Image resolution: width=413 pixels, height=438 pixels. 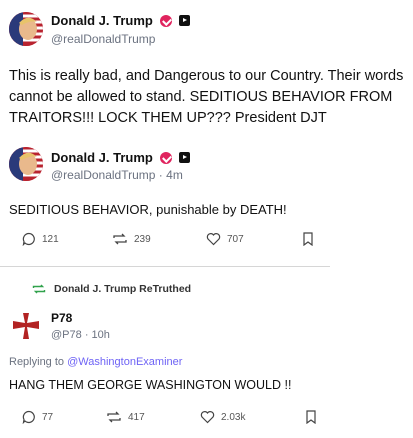 I want to click on post1-author-name: Donald J. Trump, so click(x=102, y=20).